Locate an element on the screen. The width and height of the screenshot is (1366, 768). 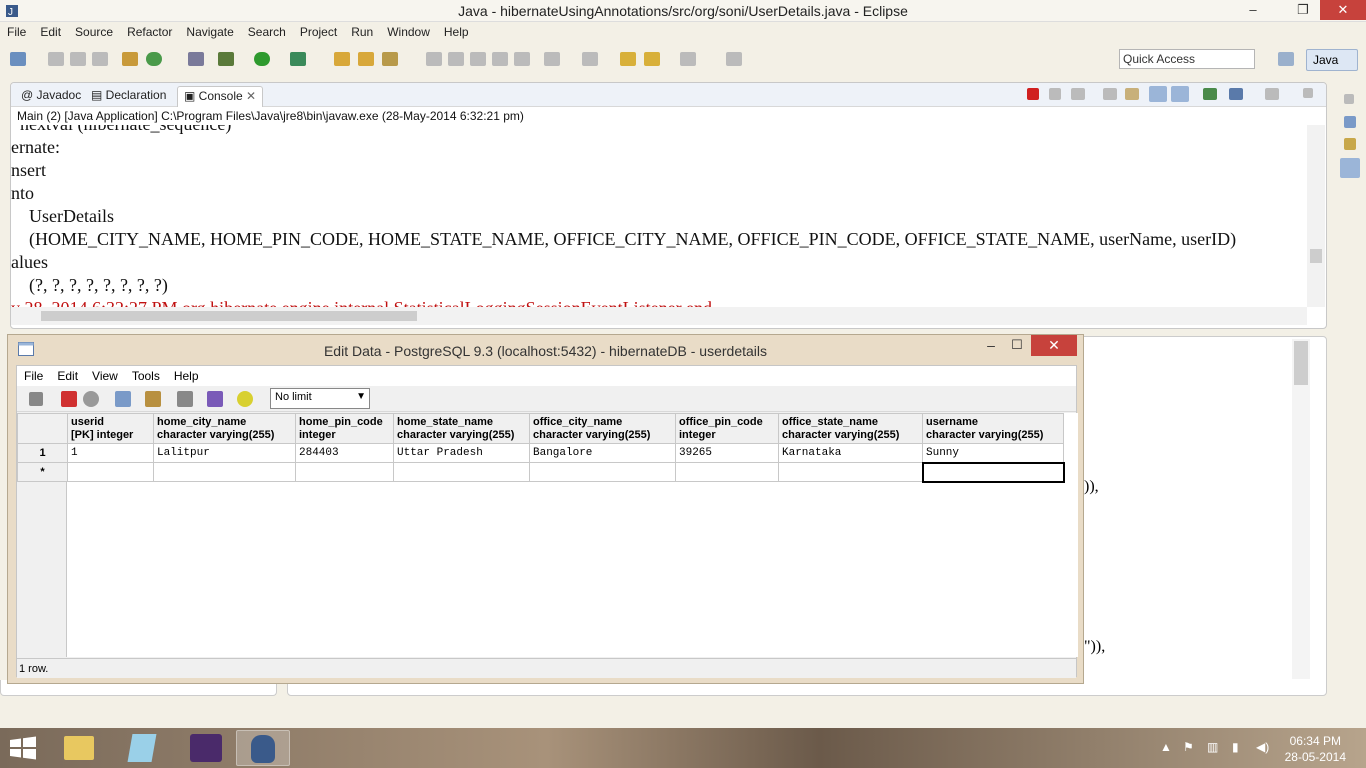
corner-cell is located at coordinates (42, 428).